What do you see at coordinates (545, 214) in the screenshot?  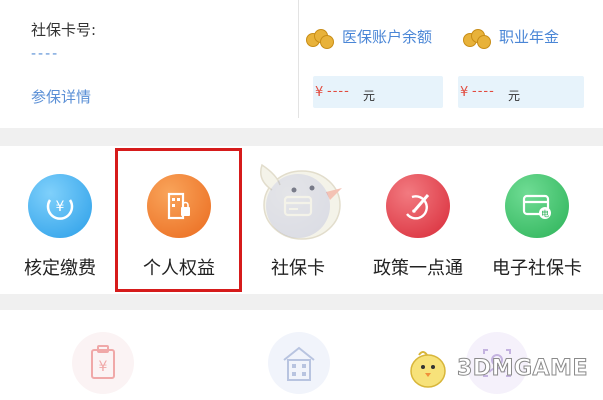 I see `svg-text: 电` at bounding box center [545, 214].